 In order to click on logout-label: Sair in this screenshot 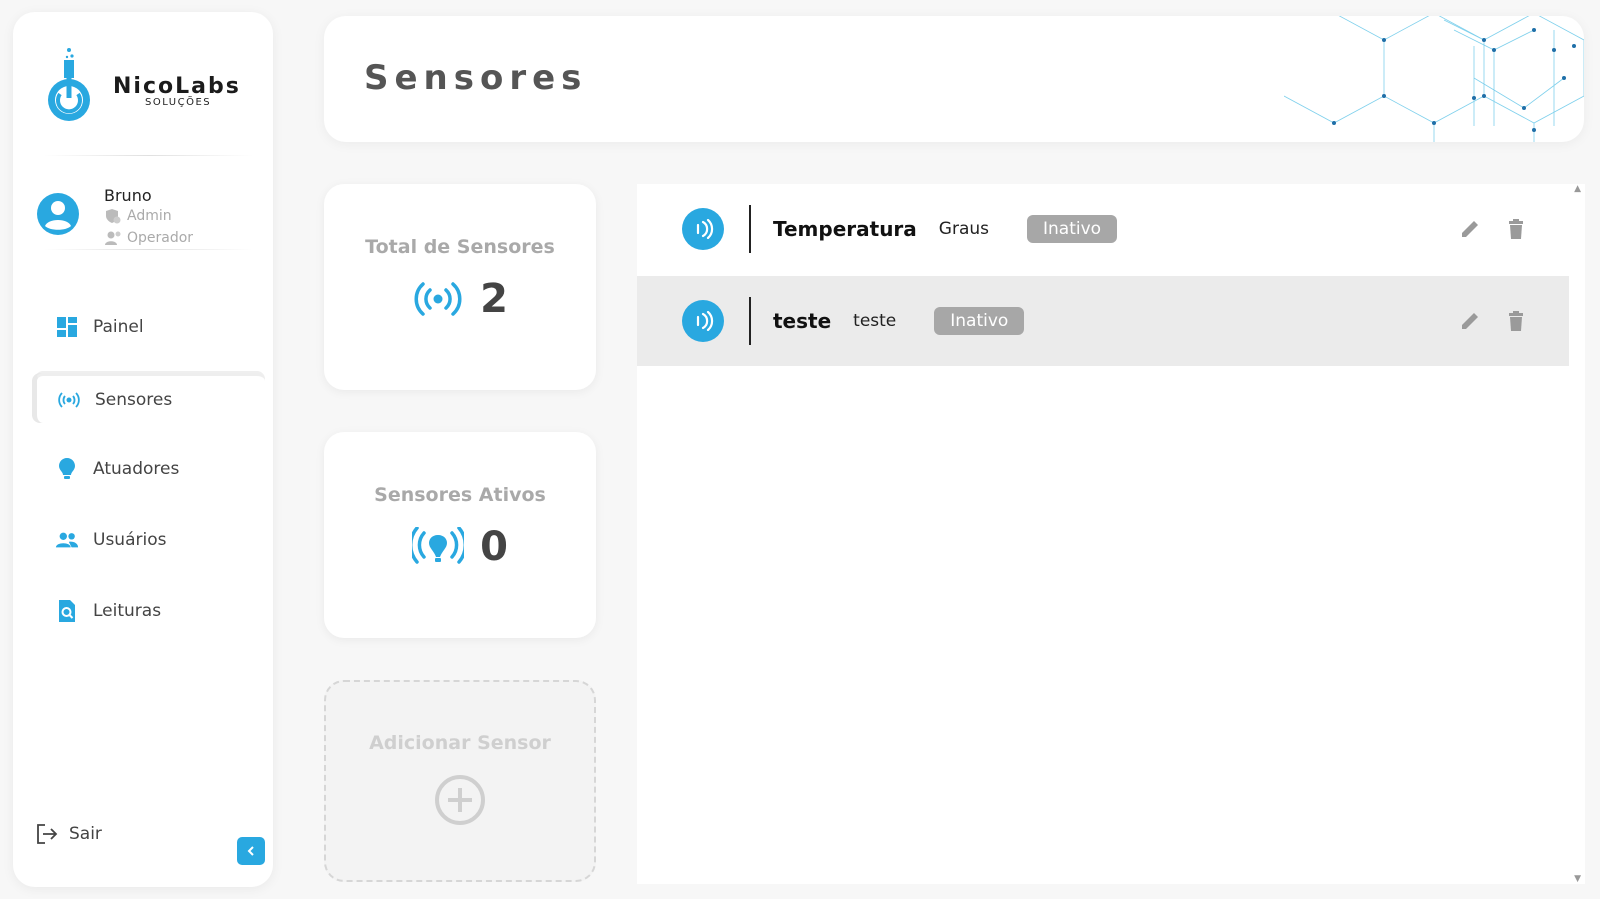, I will do `click(85, 834)`.